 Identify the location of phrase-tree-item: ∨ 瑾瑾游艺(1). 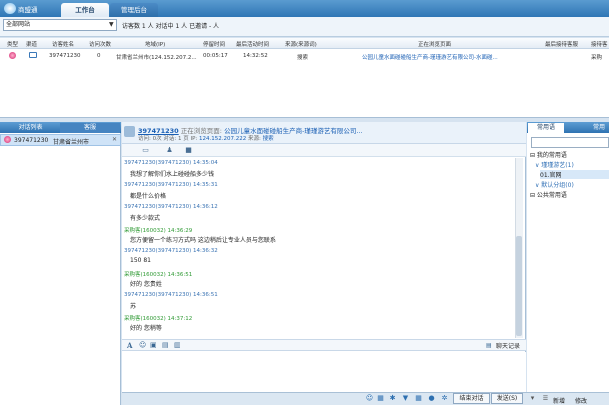
(554, 164).